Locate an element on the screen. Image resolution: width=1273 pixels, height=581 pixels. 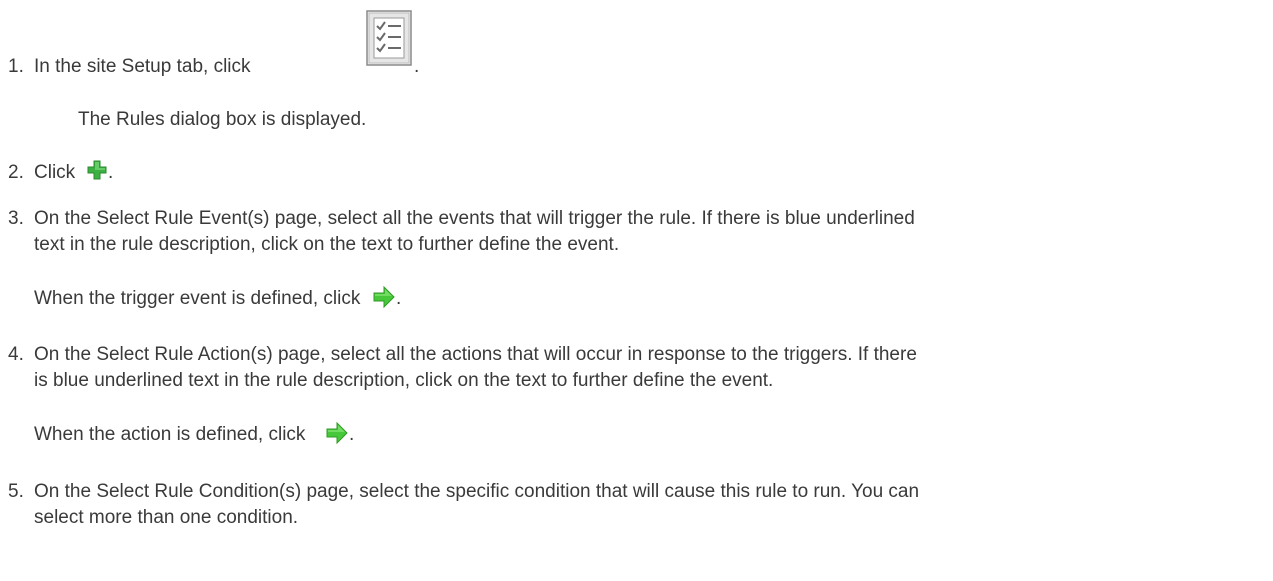
step-number: 3. is located at coordinates (16, 218).